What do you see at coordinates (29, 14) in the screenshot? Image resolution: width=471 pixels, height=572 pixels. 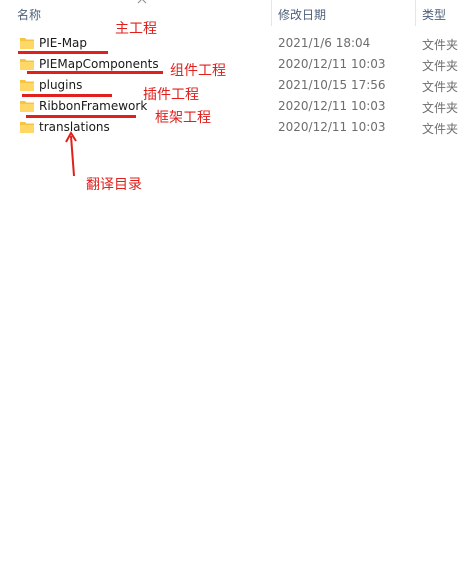 I see `column-header-name: 名称` at bounding box center [29, 14].